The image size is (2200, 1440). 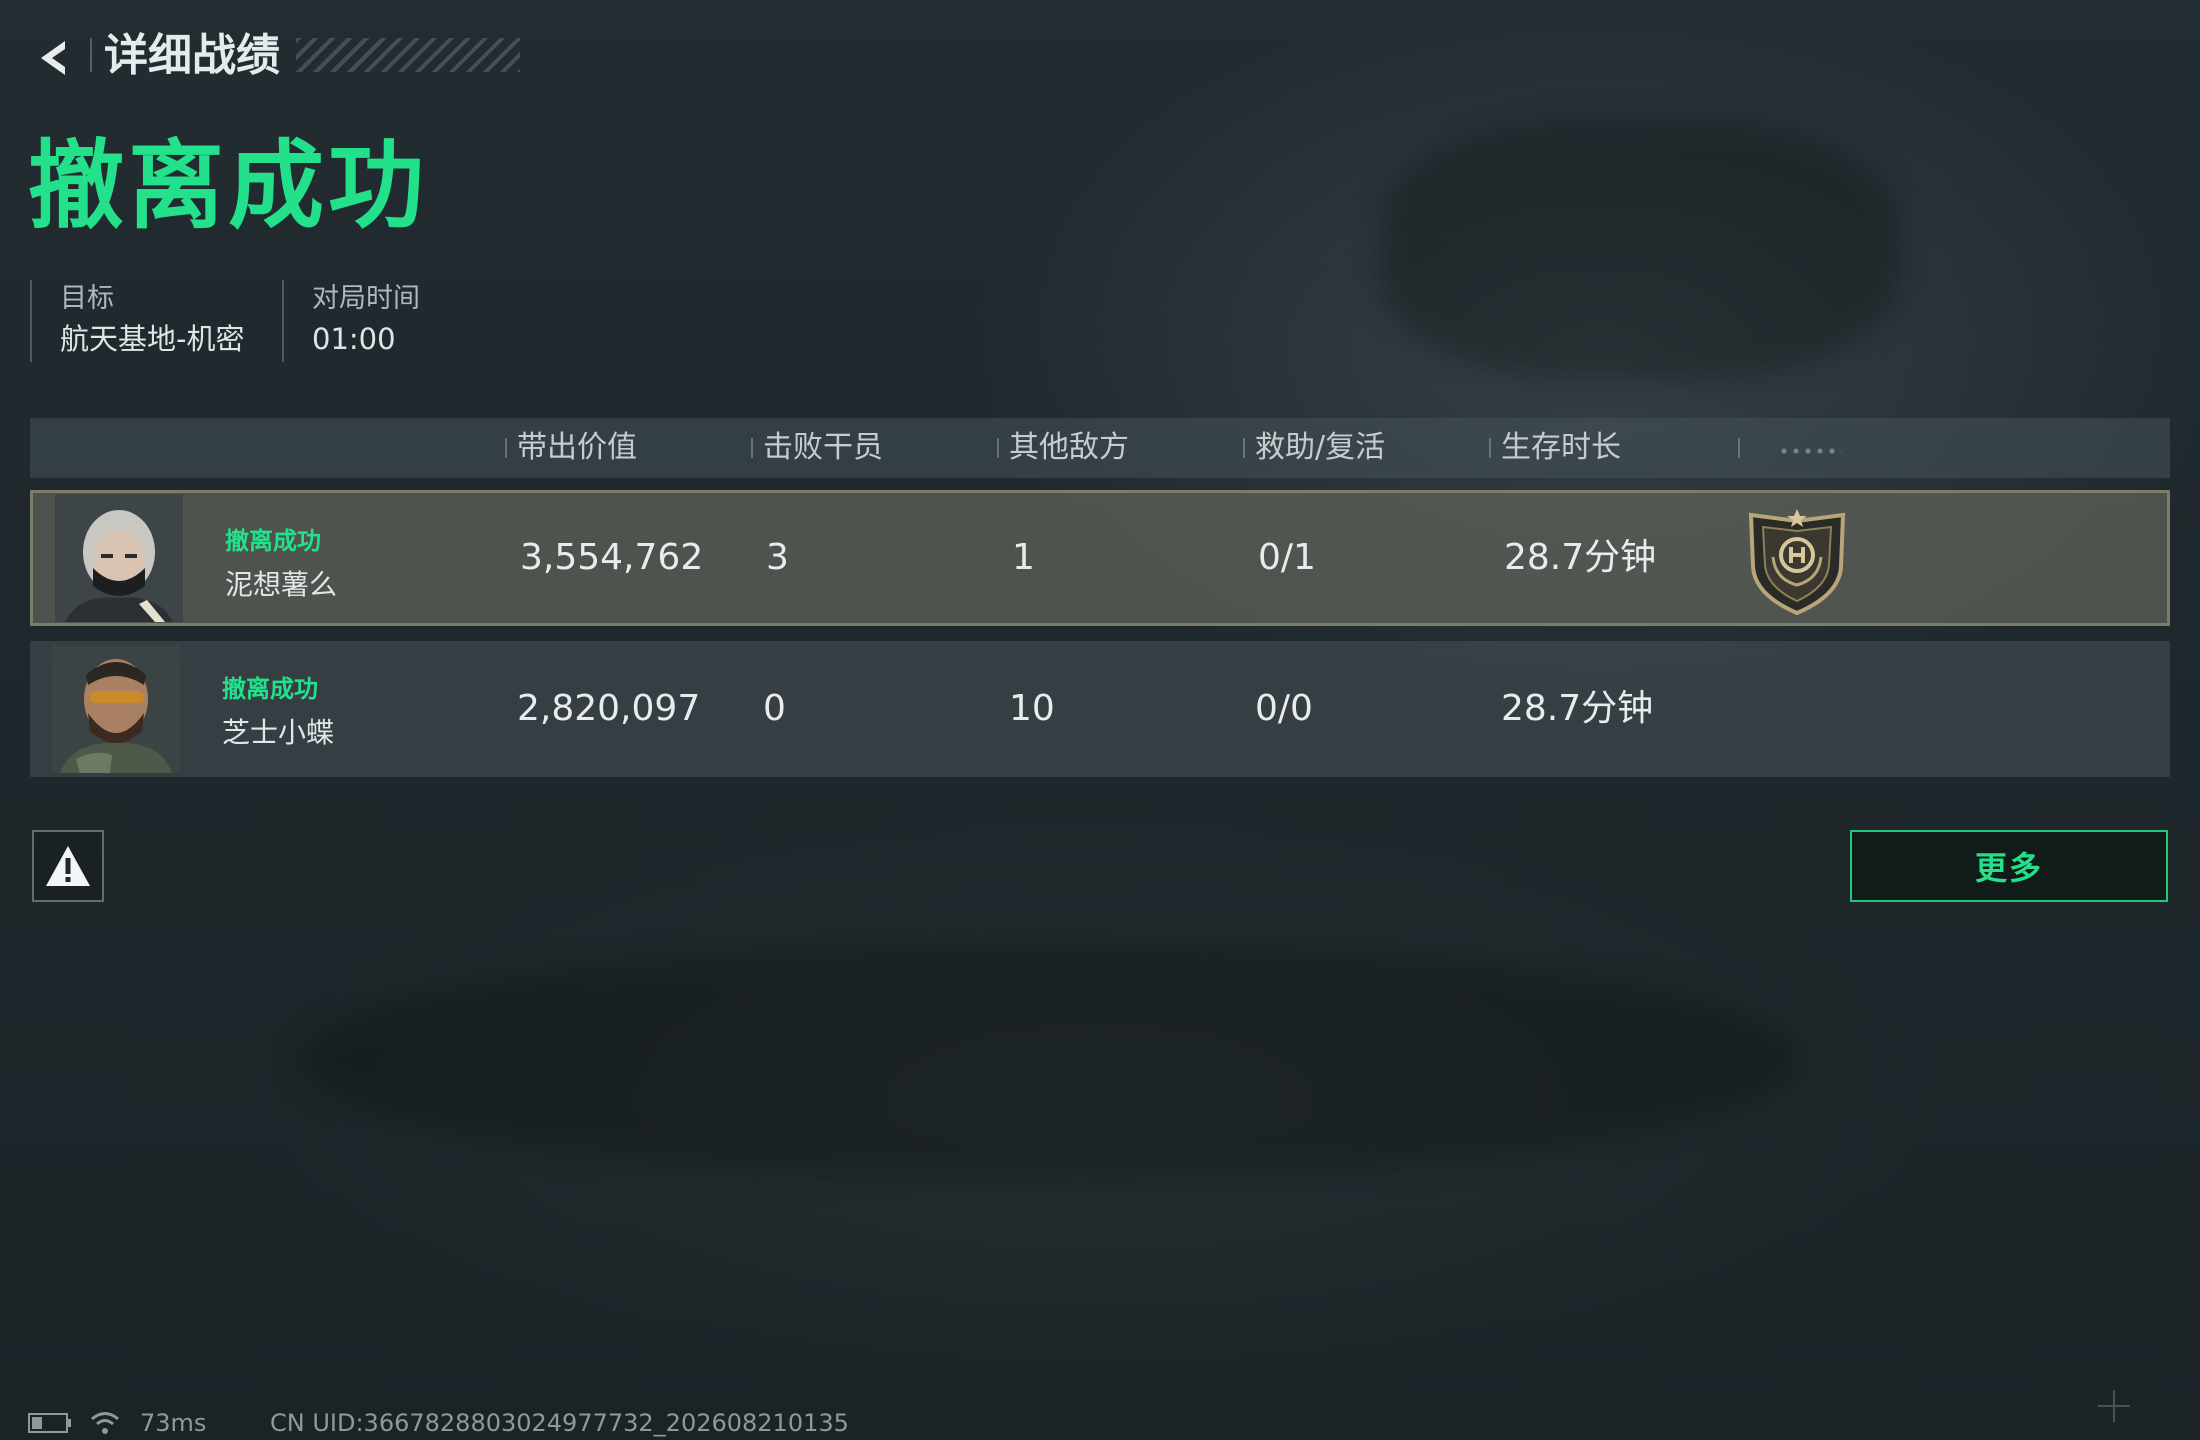 I want to click on cell-value: 3,554,762, so click(x=612, y=557).